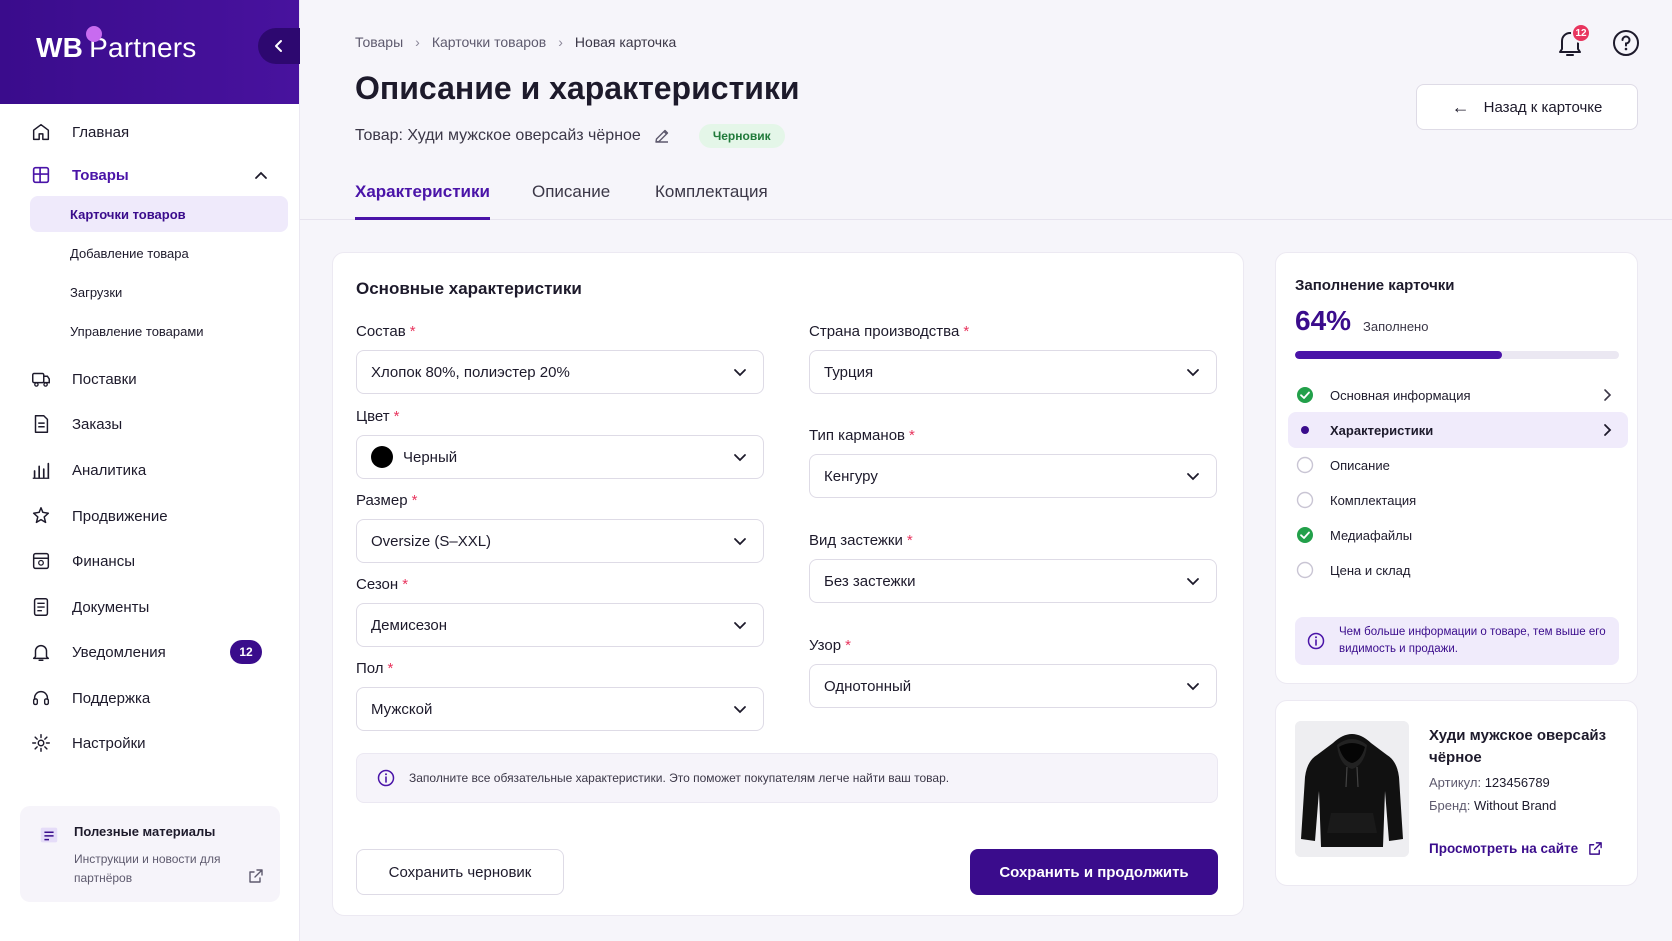 The width and height of the screenshot is (1672, 941). Describe the element at coordinates (1013, 581) in the screenshot. I see `fastener-select: Без застежки` at that location.